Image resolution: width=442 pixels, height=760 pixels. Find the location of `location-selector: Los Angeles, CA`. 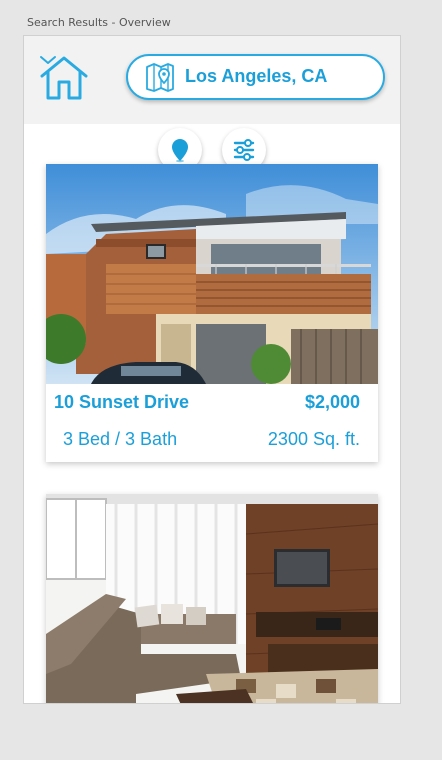

location-selector: Los Angeles, CA is located at coordinates (255, 77).